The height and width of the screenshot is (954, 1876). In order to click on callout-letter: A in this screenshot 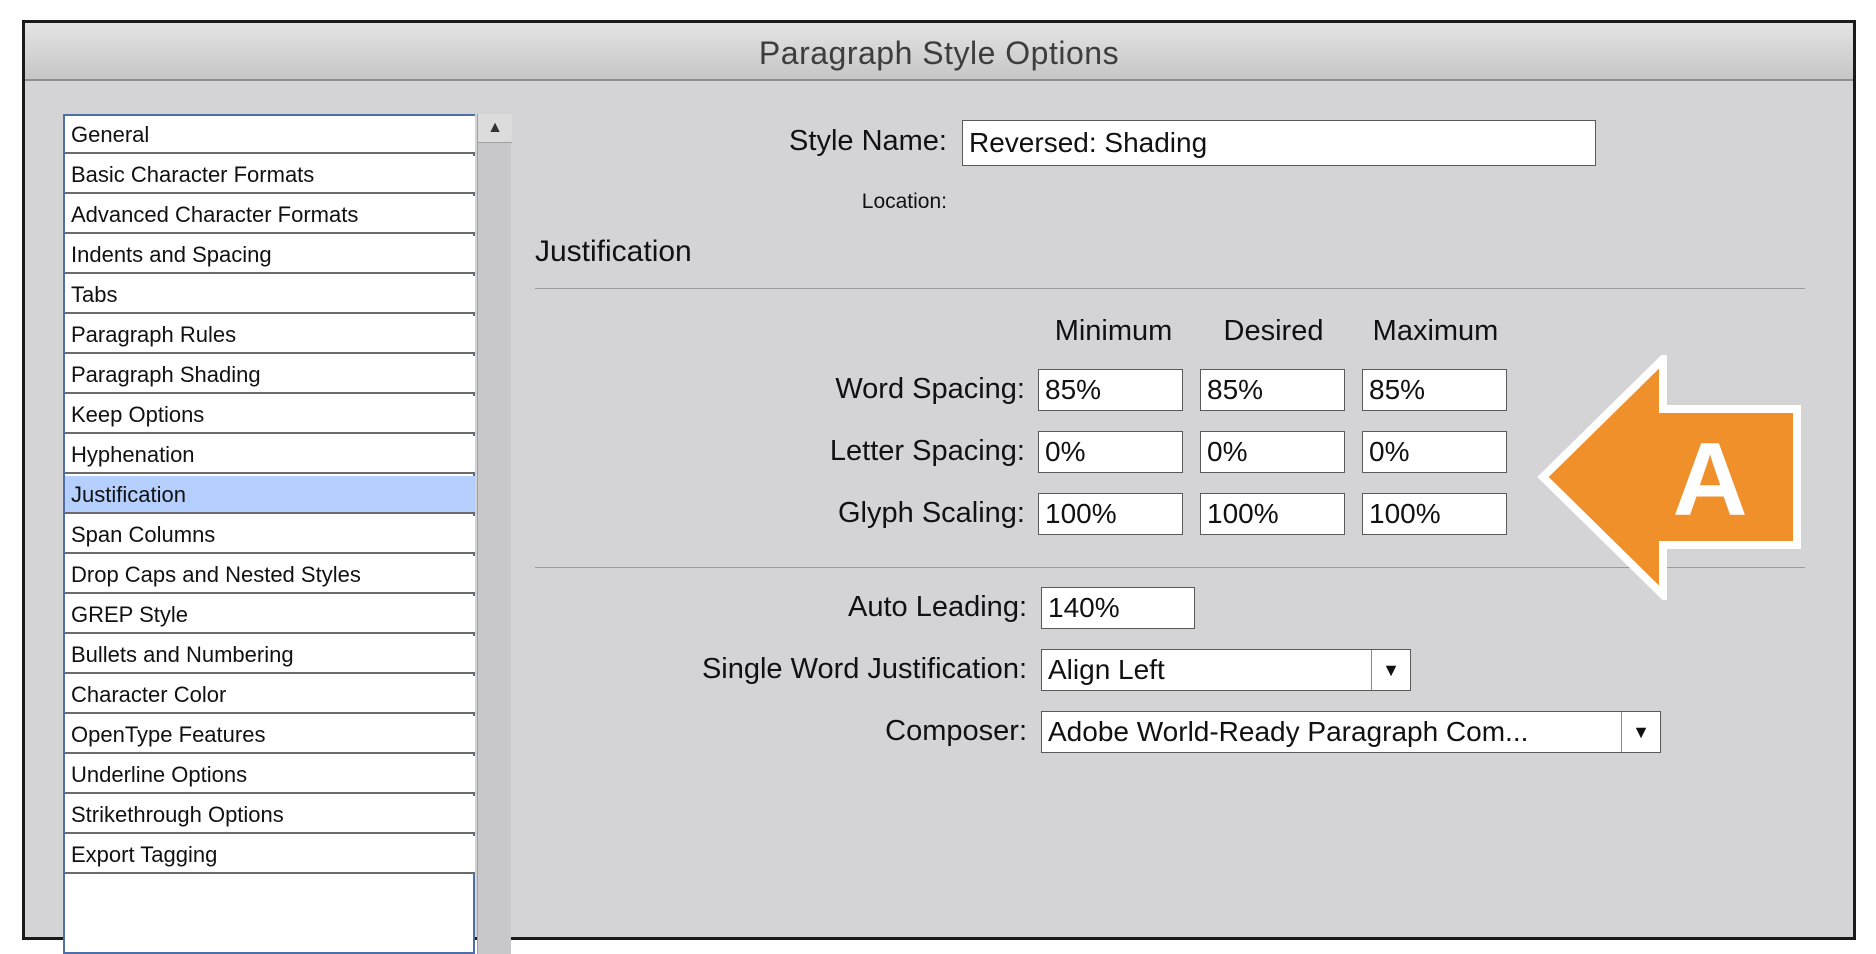, I will do `click(1709, 480)`.